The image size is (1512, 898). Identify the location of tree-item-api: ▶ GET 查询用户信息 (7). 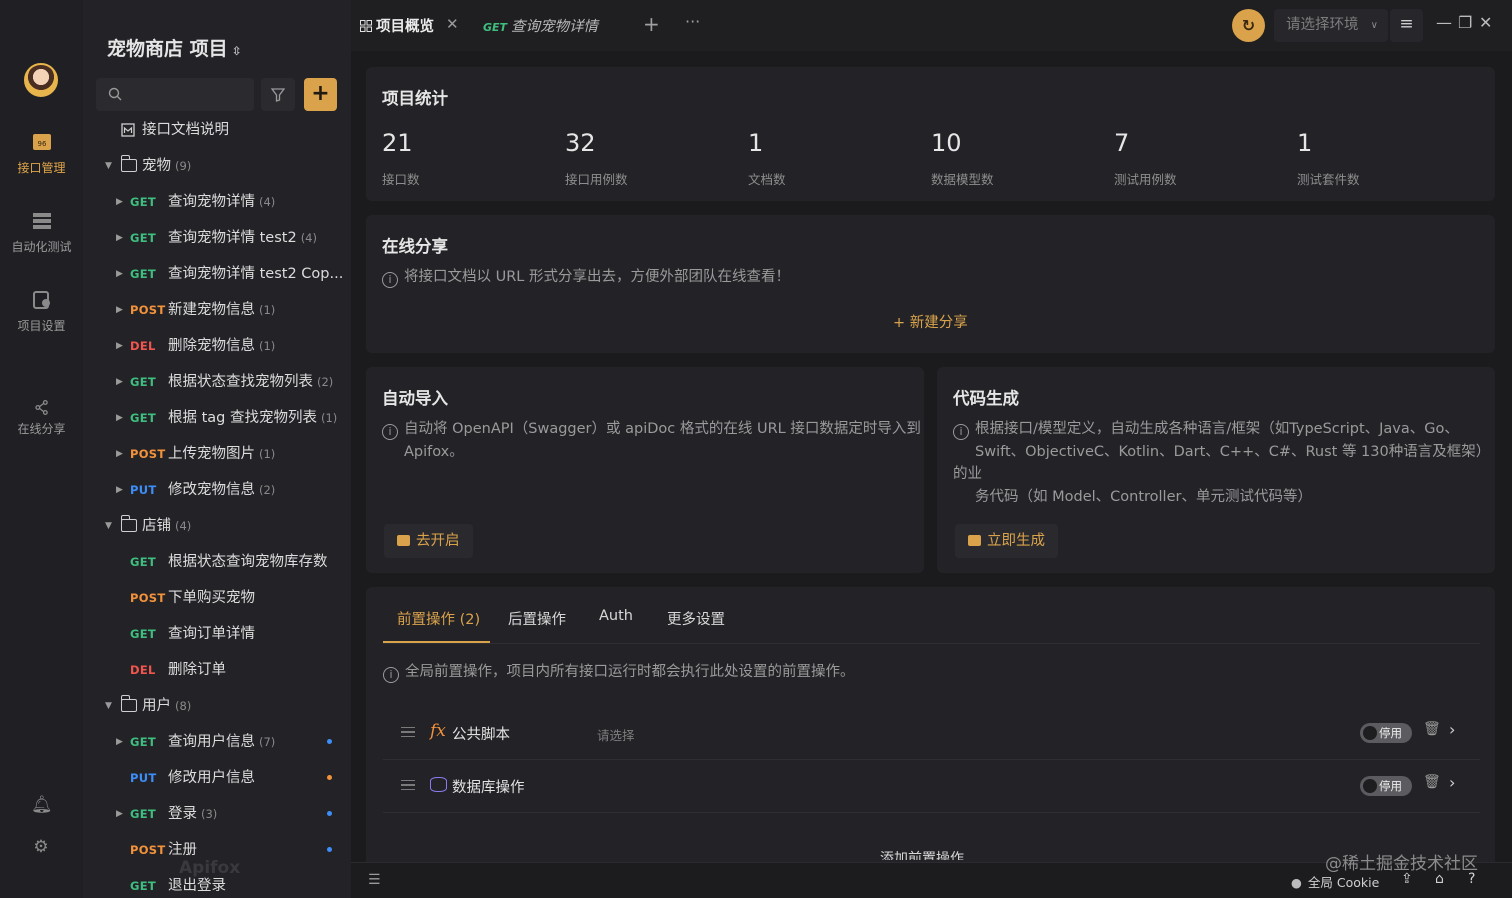
(217, 742).